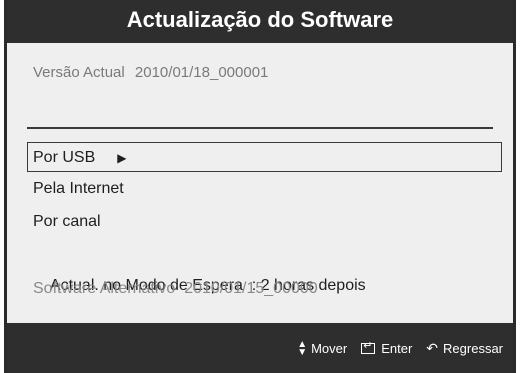 The width and height of the screenshot is (520, 373). Describe the element at coordinates (264, 157) in the screenshot. I see `menu-item-usb: Por USB ▶` at that location.